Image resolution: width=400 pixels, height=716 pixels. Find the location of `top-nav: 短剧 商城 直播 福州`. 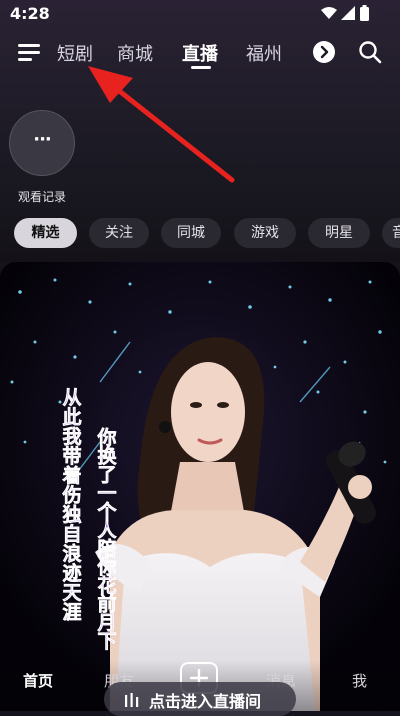

top-nav: 短剧 商城 直播 福州 is located at coordinates (200, 53).